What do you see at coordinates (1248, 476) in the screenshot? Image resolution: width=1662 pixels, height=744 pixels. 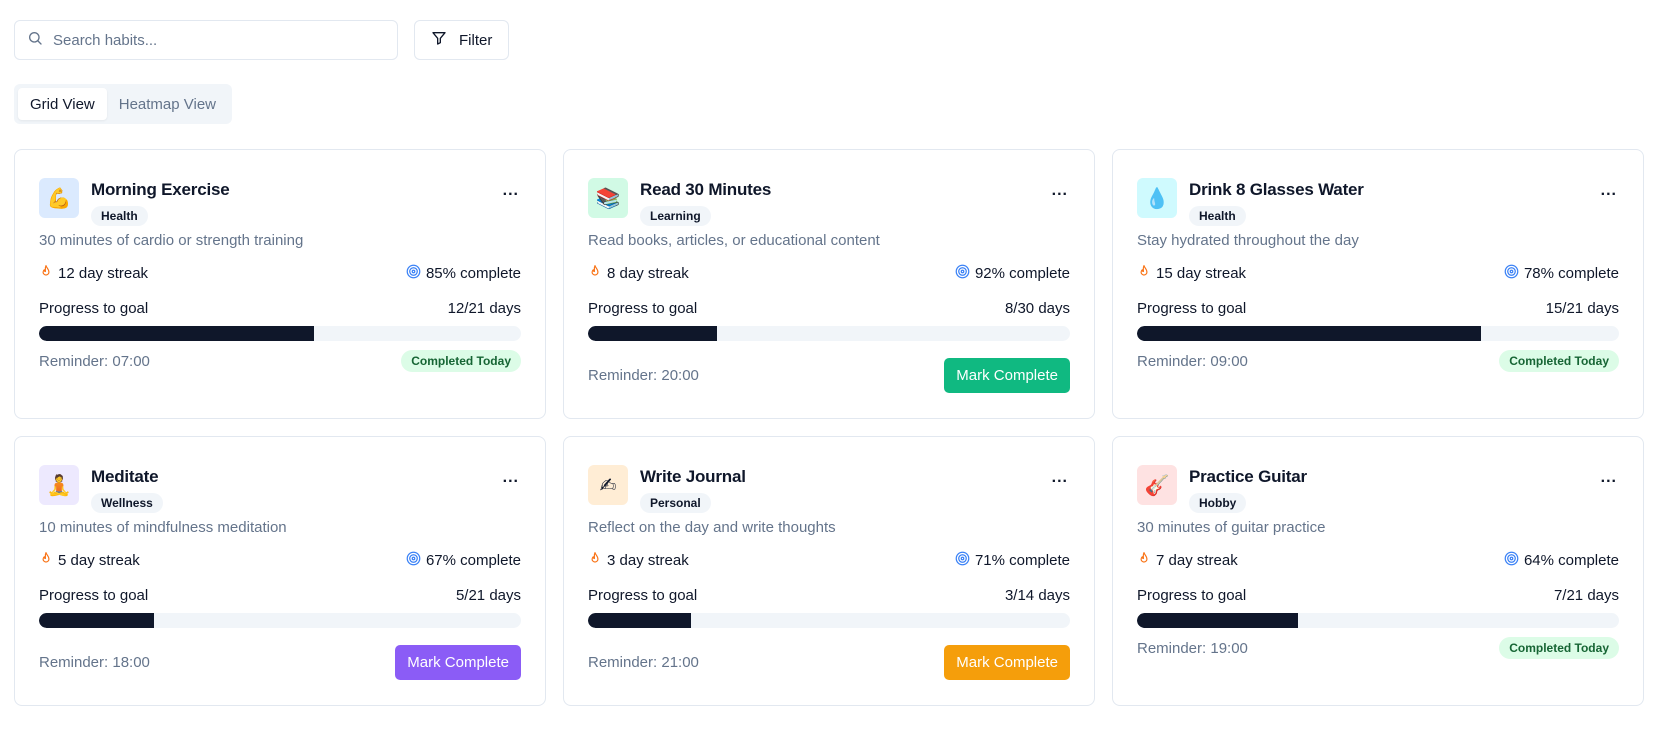 I see `habit-title: Practice Guitar` at bounding box center [1248, 476].